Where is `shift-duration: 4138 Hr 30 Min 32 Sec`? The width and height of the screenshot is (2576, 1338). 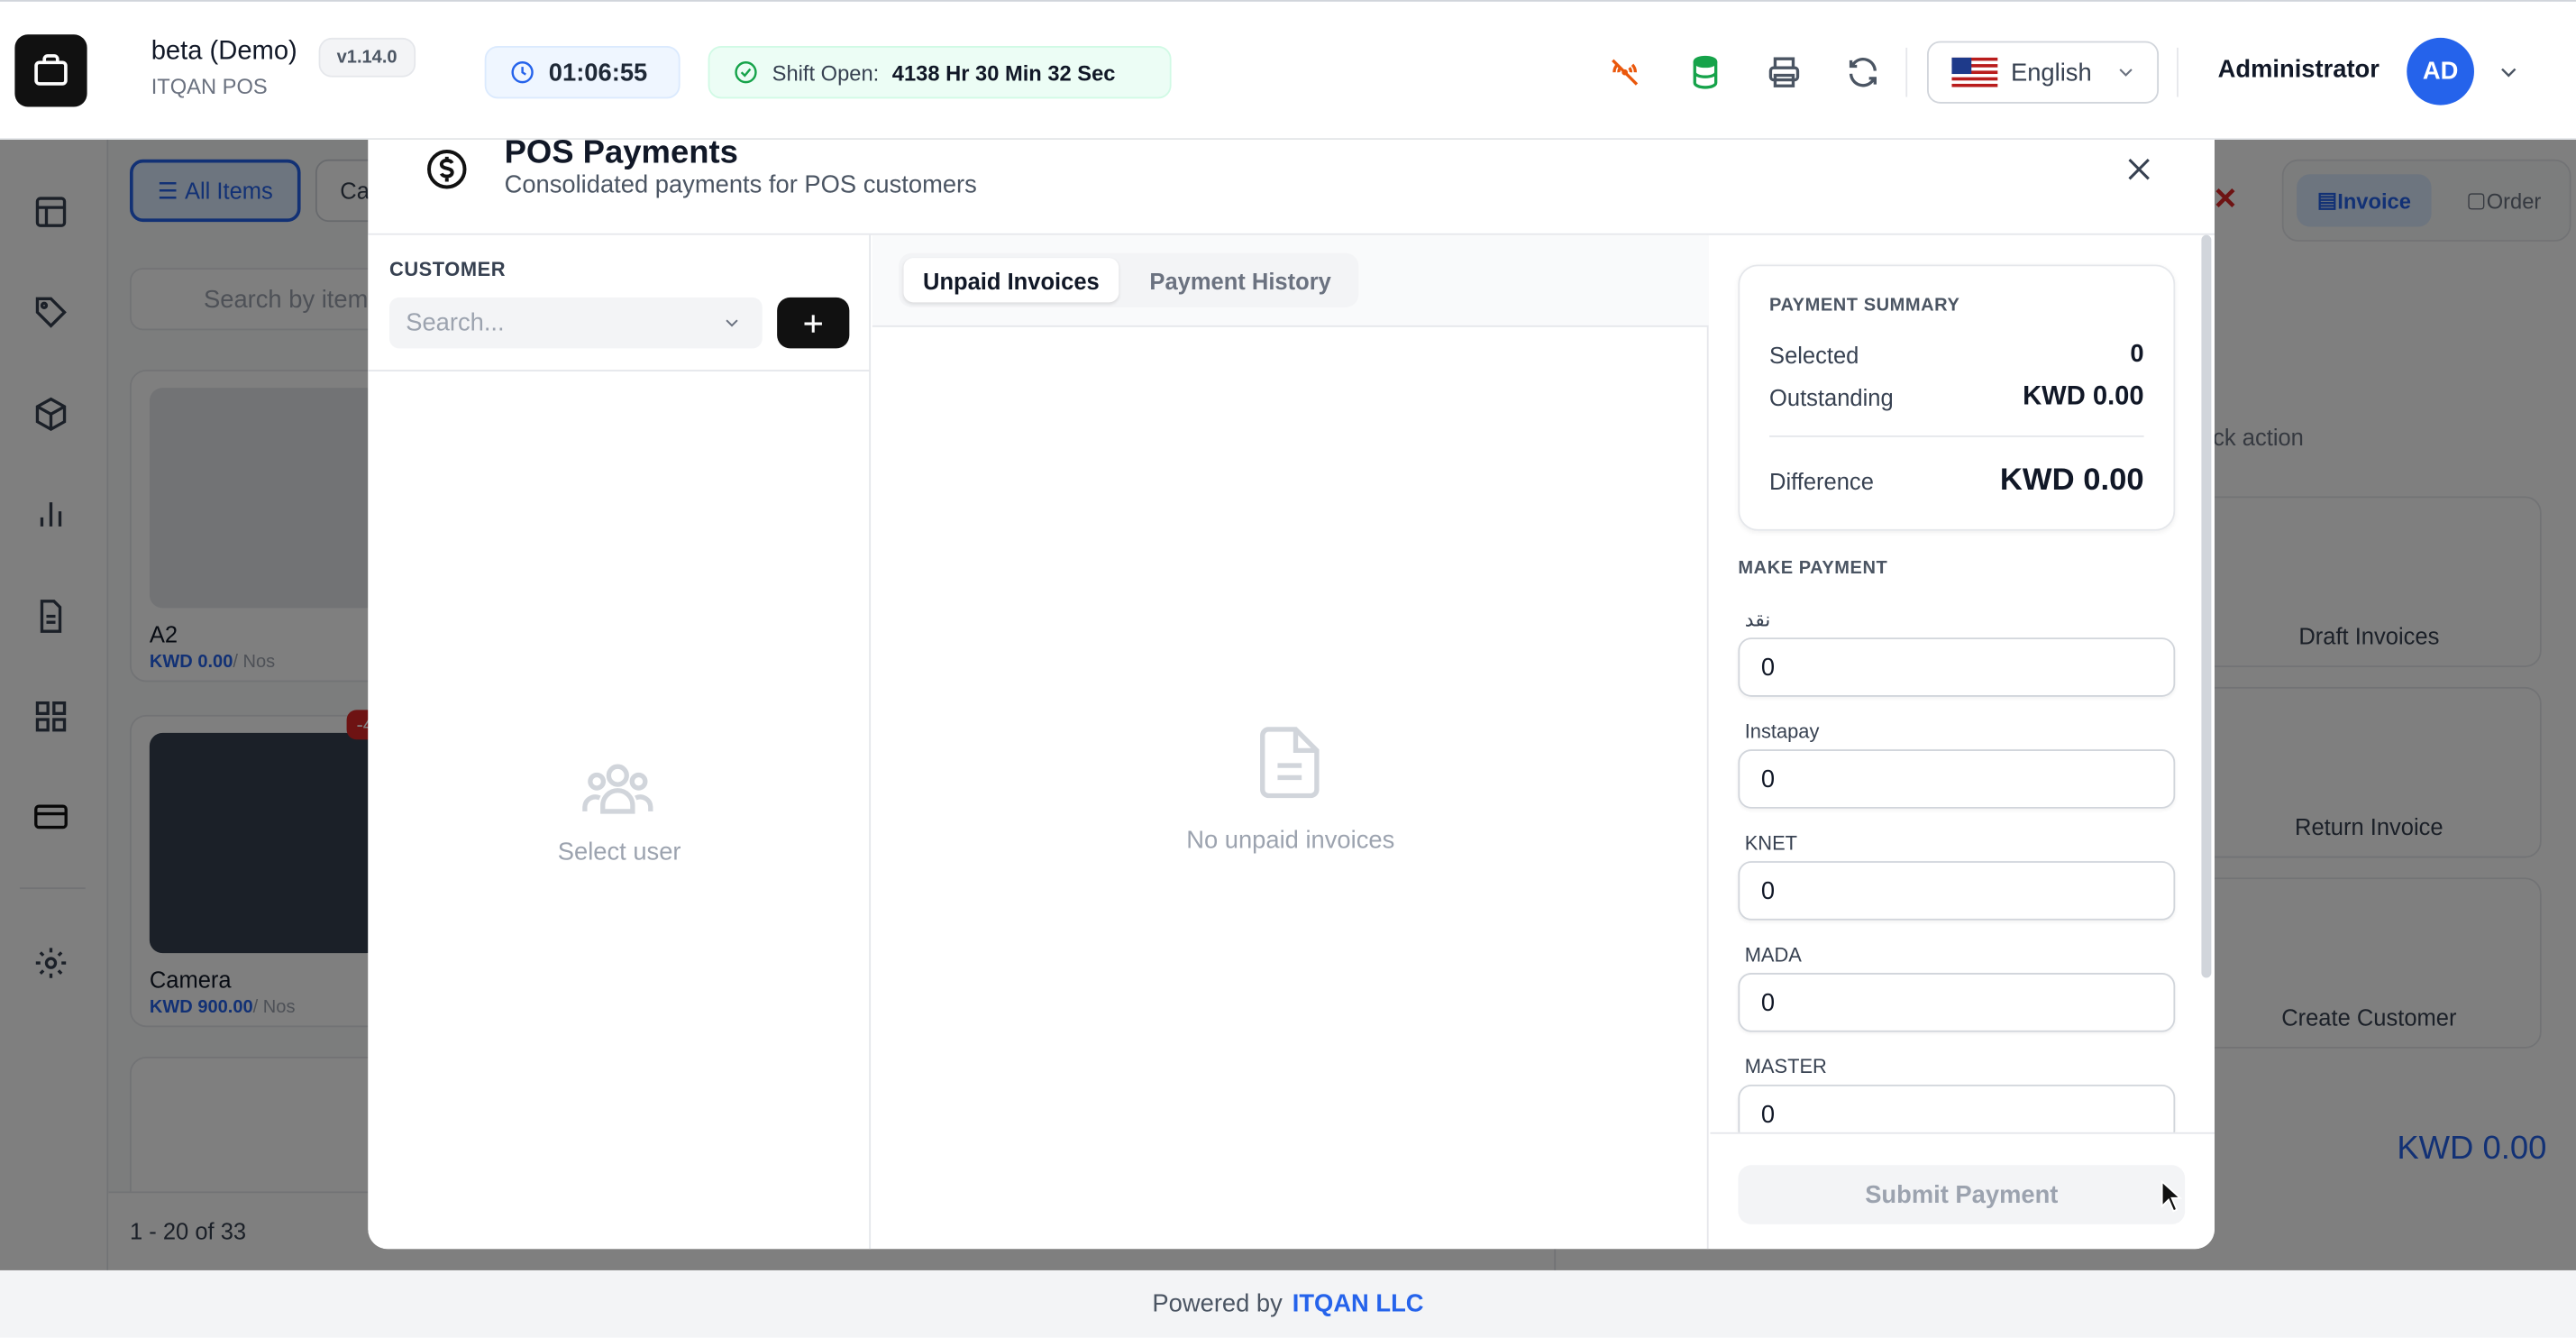
shift-duration: 4138 Hr 30 Min 32 Sec is located at coordinates (1003, 72).